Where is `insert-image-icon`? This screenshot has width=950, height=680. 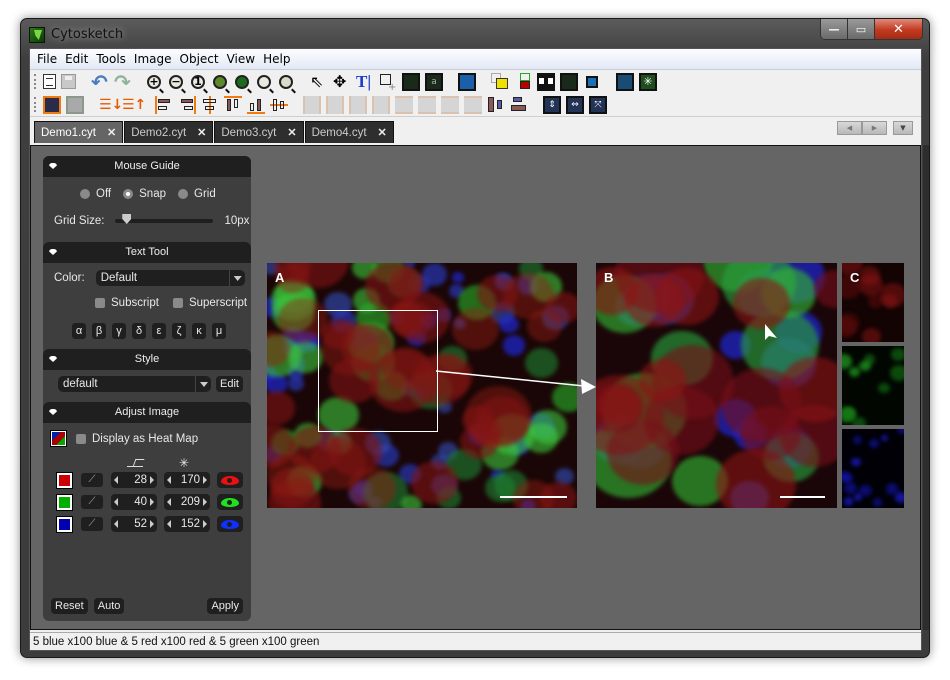
insert-image-icon is located at coordinates (467, 81).